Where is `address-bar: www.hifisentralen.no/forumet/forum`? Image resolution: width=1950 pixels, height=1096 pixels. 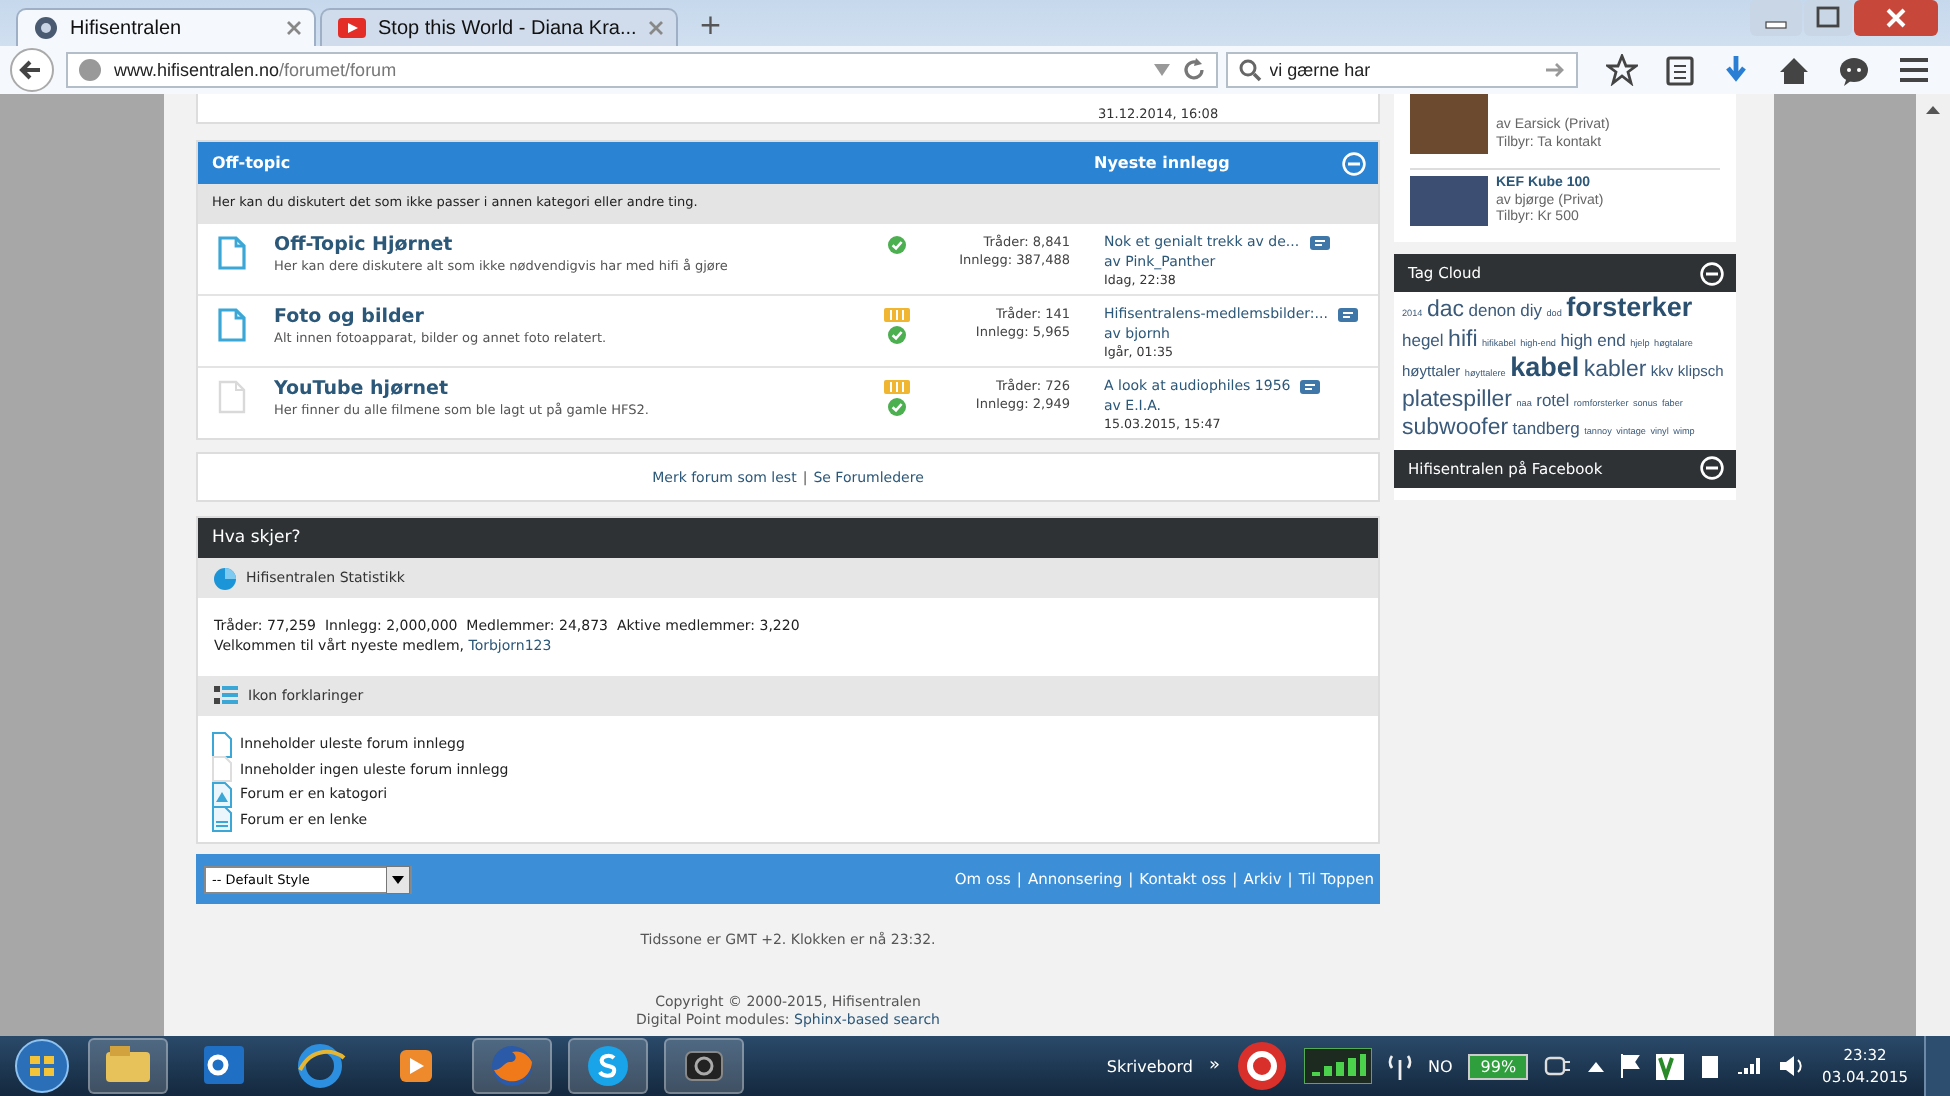
address-bar: www.hifisentralen.no/forumet/forum is located at coordinates (642, 70).